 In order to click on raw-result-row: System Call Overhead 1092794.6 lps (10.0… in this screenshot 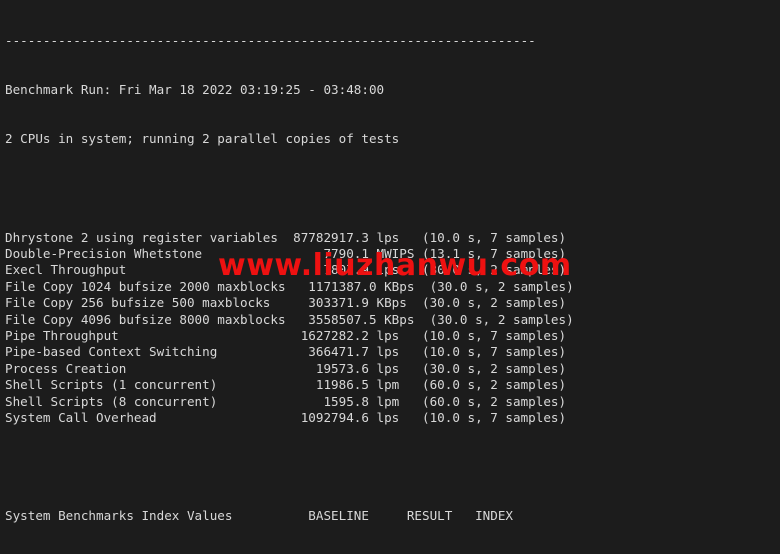, I will do `click(286, 417)`.